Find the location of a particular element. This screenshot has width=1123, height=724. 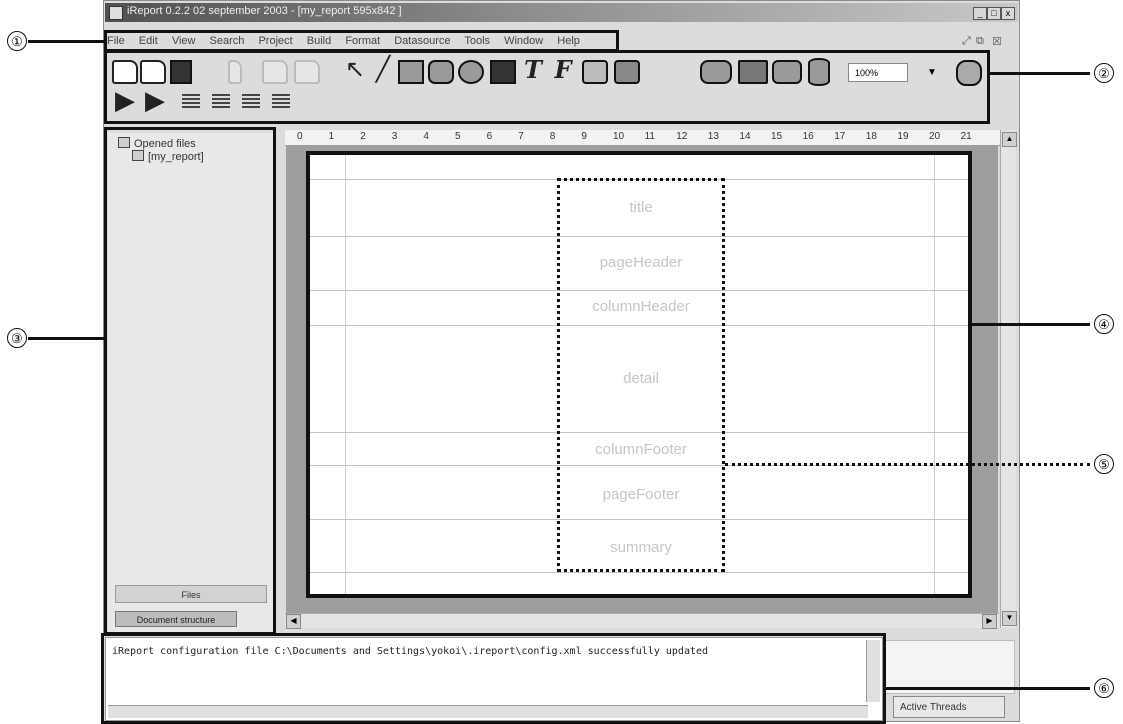

ruler-tick: 19 is located at coordinates (903, 136).